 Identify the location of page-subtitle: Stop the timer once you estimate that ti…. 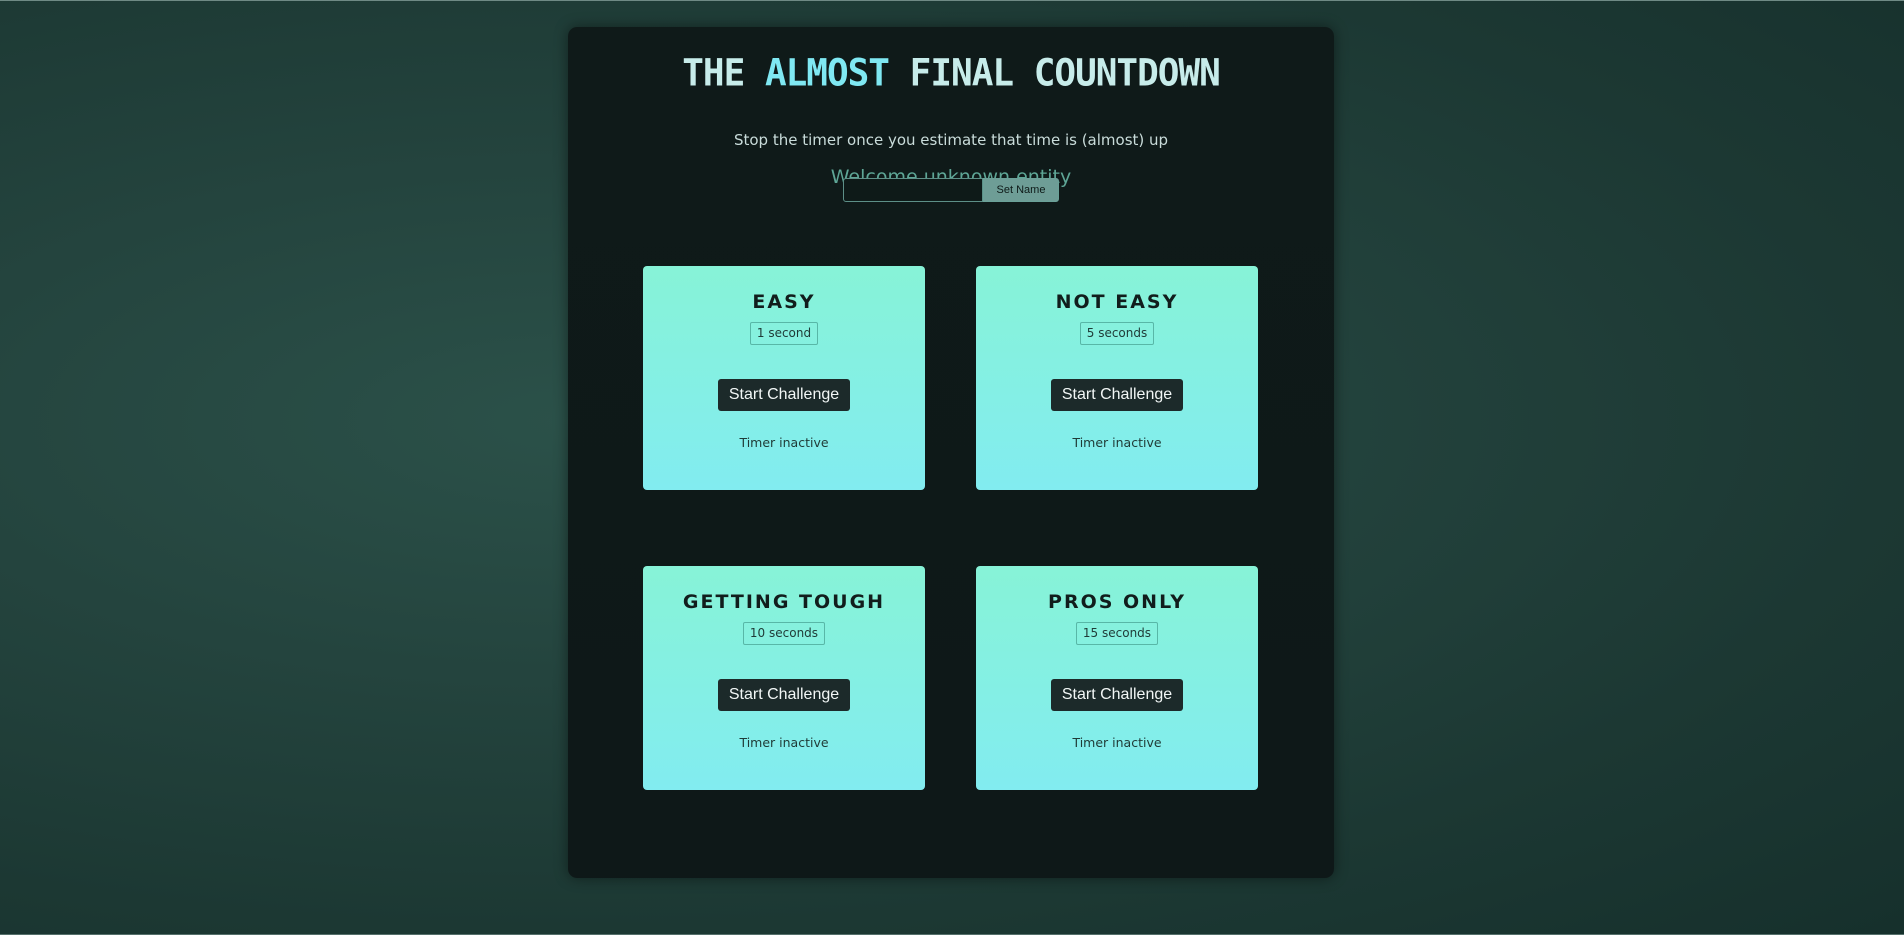
(951, 140).